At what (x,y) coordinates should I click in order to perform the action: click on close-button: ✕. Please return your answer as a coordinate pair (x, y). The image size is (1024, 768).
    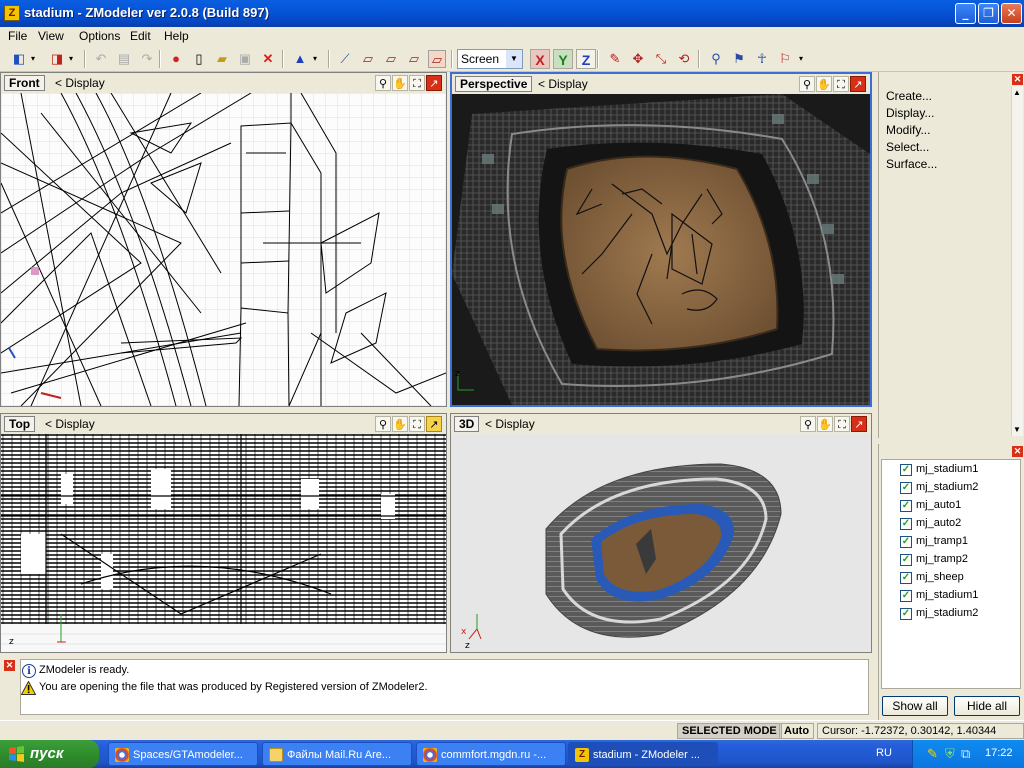
    Looking at the image, I should click on (1011, 13).